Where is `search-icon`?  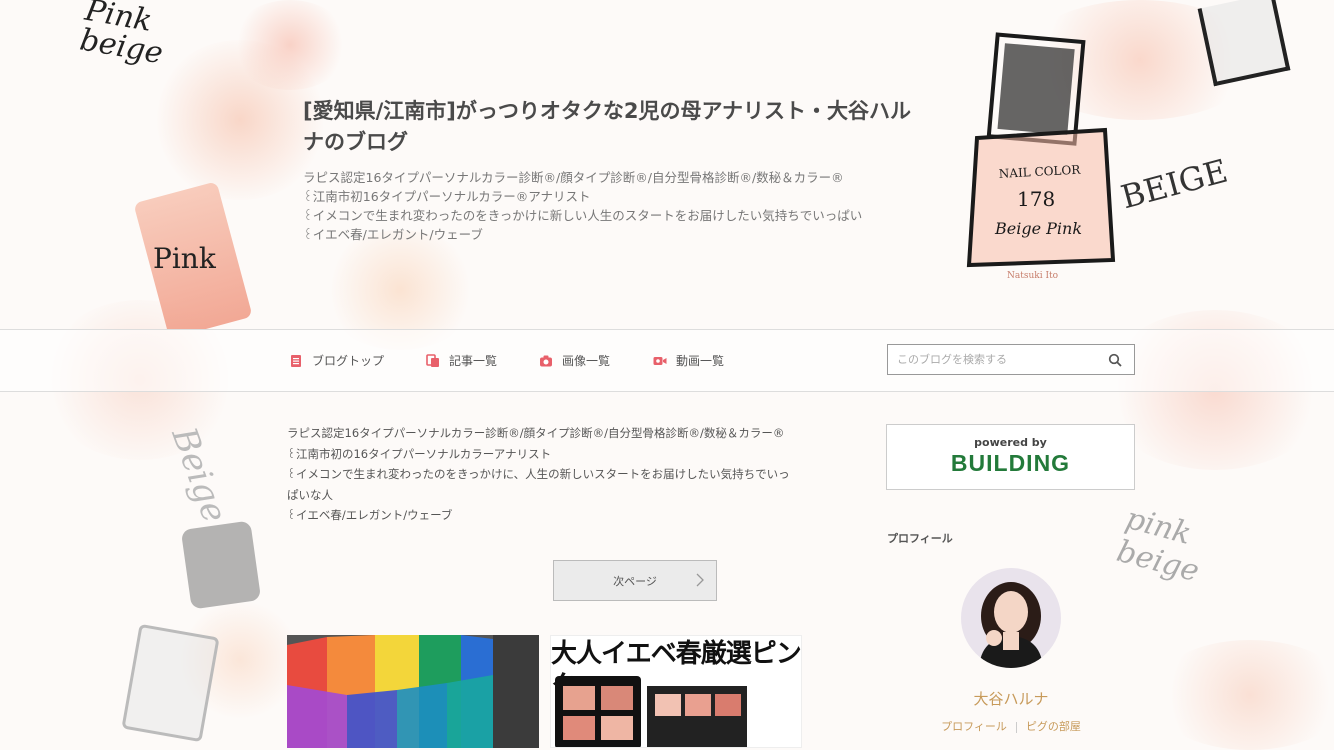
search-icon is located at coordinates (1115, 360).